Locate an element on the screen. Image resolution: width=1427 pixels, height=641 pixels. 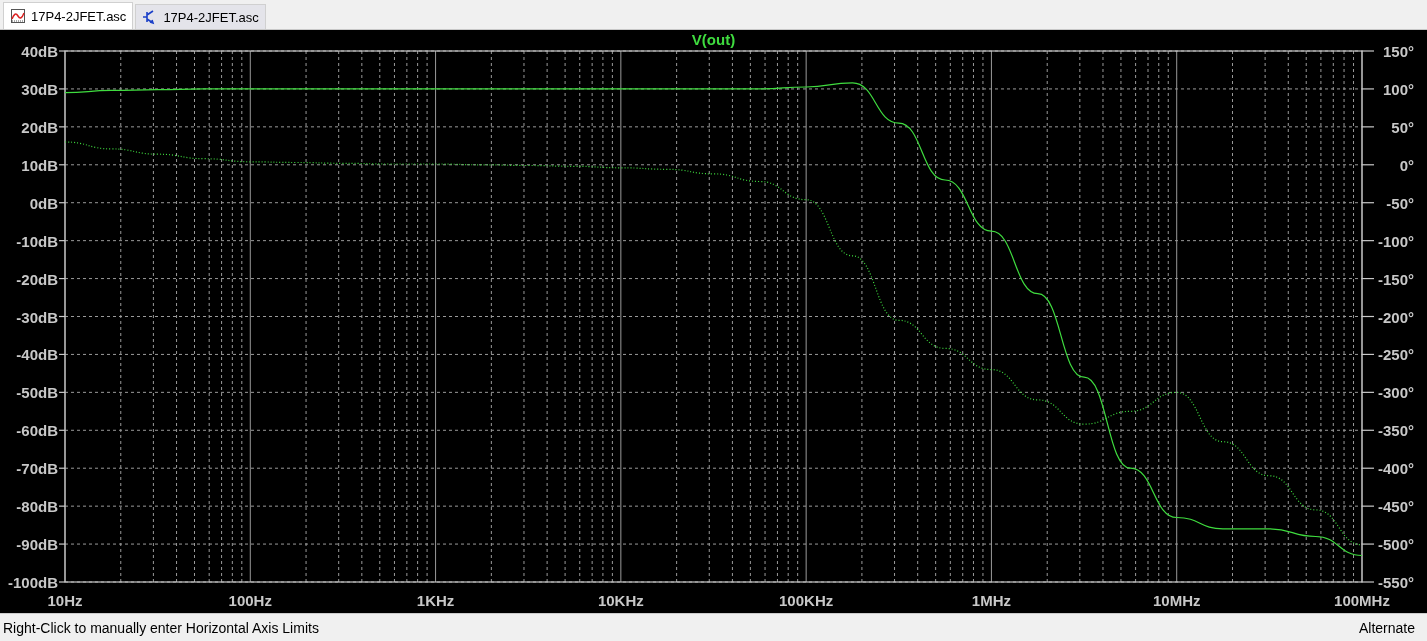
axis-label: -550° is located at coordinates (1395, 582).